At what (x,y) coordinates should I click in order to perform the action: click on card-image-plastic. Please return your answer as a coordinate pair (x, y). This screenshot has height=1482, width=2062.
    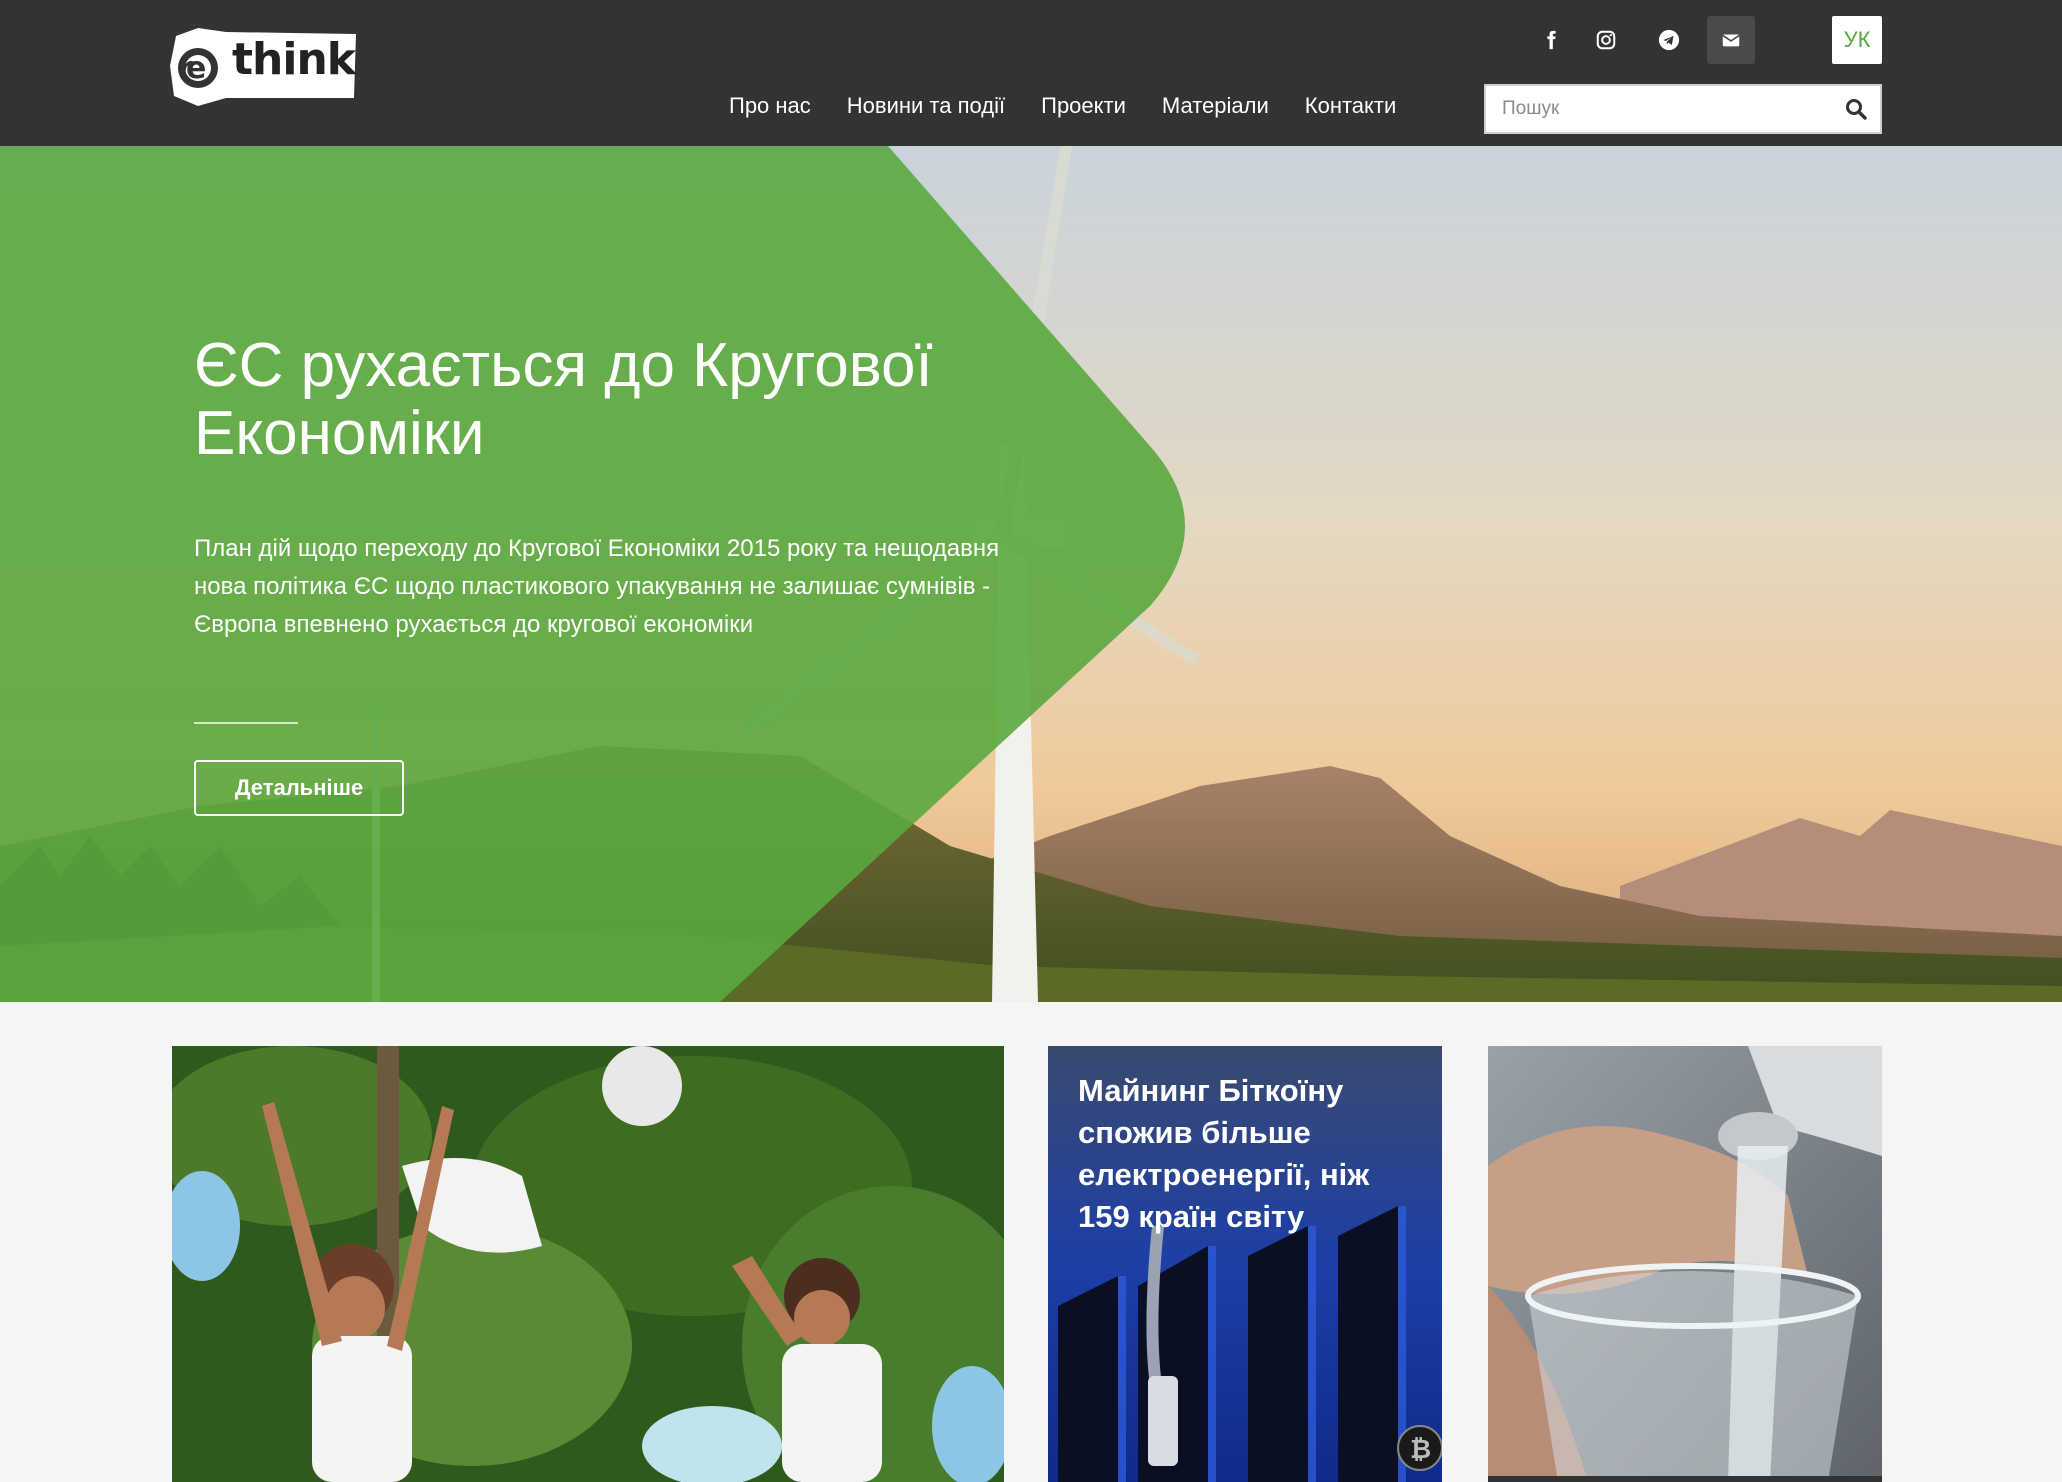
    Looking at the image, I should click on (588, 1264).